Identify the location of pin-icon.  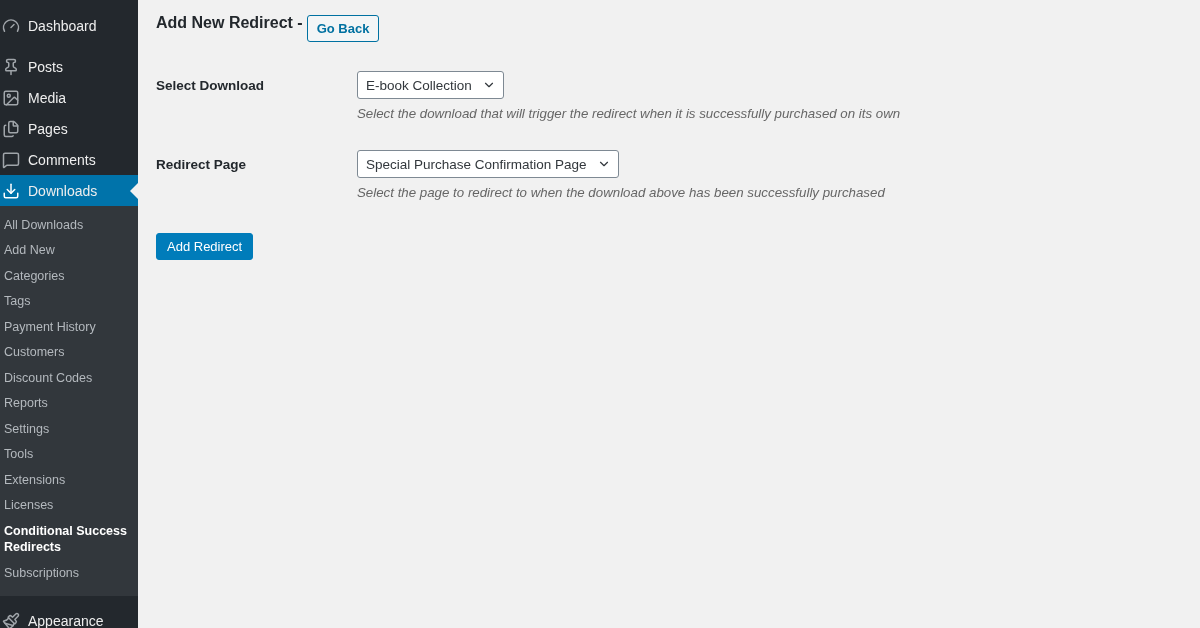
(11, 66).